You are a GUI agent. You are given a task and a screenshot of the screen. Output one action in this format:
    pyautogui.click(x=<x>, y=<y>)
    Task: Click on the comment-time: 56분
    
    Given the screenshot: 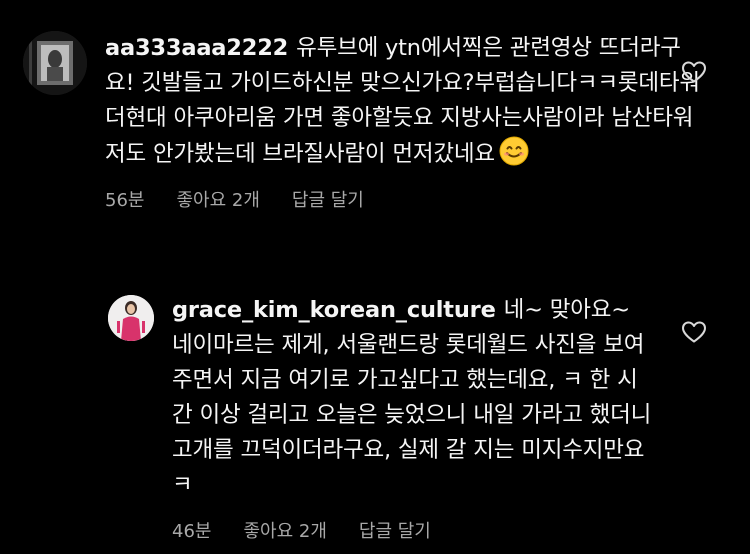 What is the action you would take?
    pyautogui.click(x=125, y=200)
    